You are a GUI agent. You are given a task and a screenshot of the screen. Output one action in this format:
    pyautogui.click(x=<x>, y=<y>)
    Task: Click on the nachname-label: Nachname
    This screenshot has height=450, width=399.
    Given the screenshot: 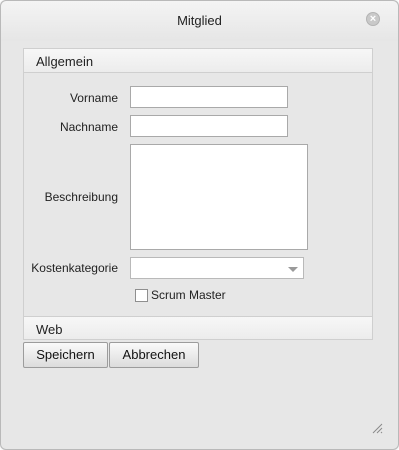 What is the action you would take?
    pyautogui.click(x=88, y=127)
    